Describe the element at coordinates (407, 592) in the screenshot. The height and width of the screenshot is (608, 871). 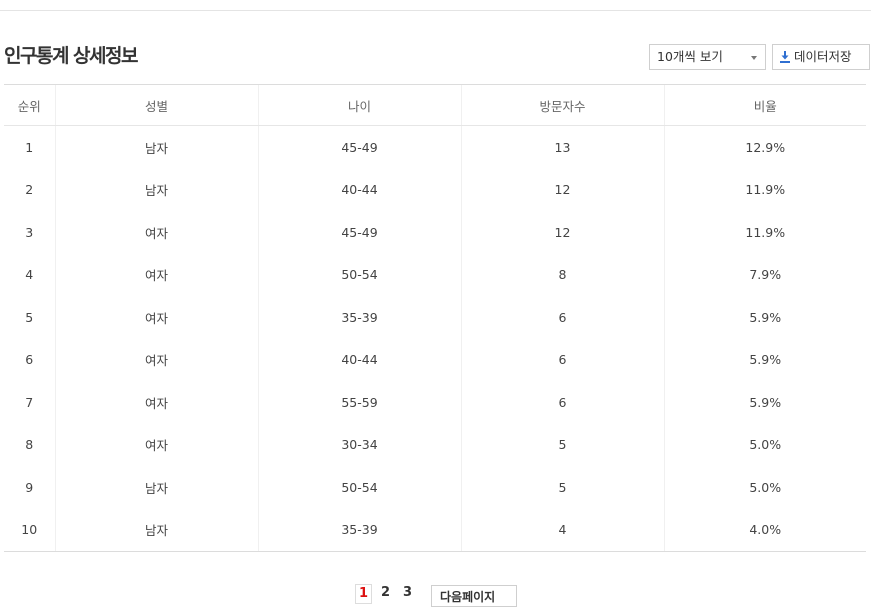
I see `page-link-3: 3` at that location.